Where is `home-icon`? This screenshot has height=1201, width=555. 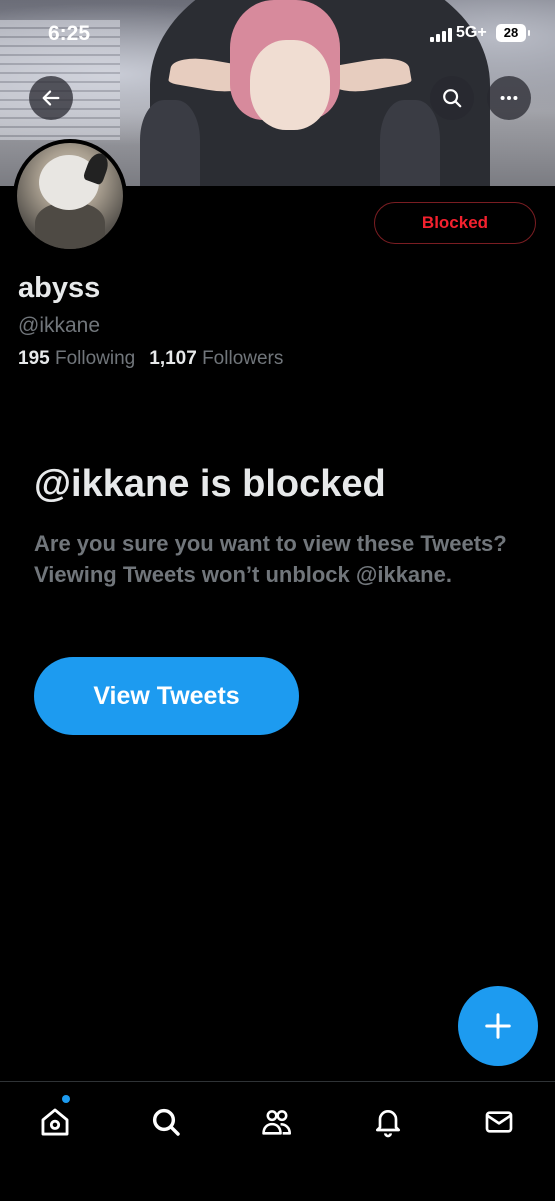 home-icon is located at coordinates (55, 1122).